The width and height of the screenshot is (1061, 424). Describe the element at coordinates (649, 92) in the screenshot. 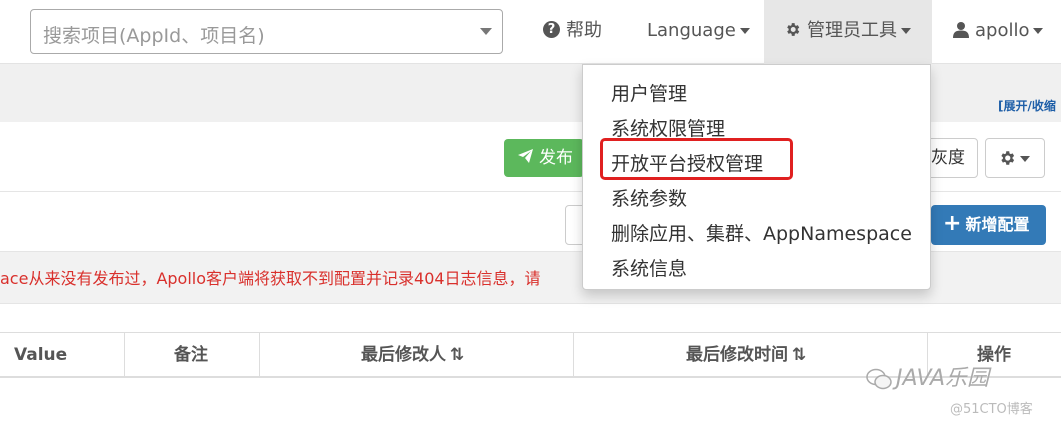

I see `menu-item-user-management: 用户管理` at that location.